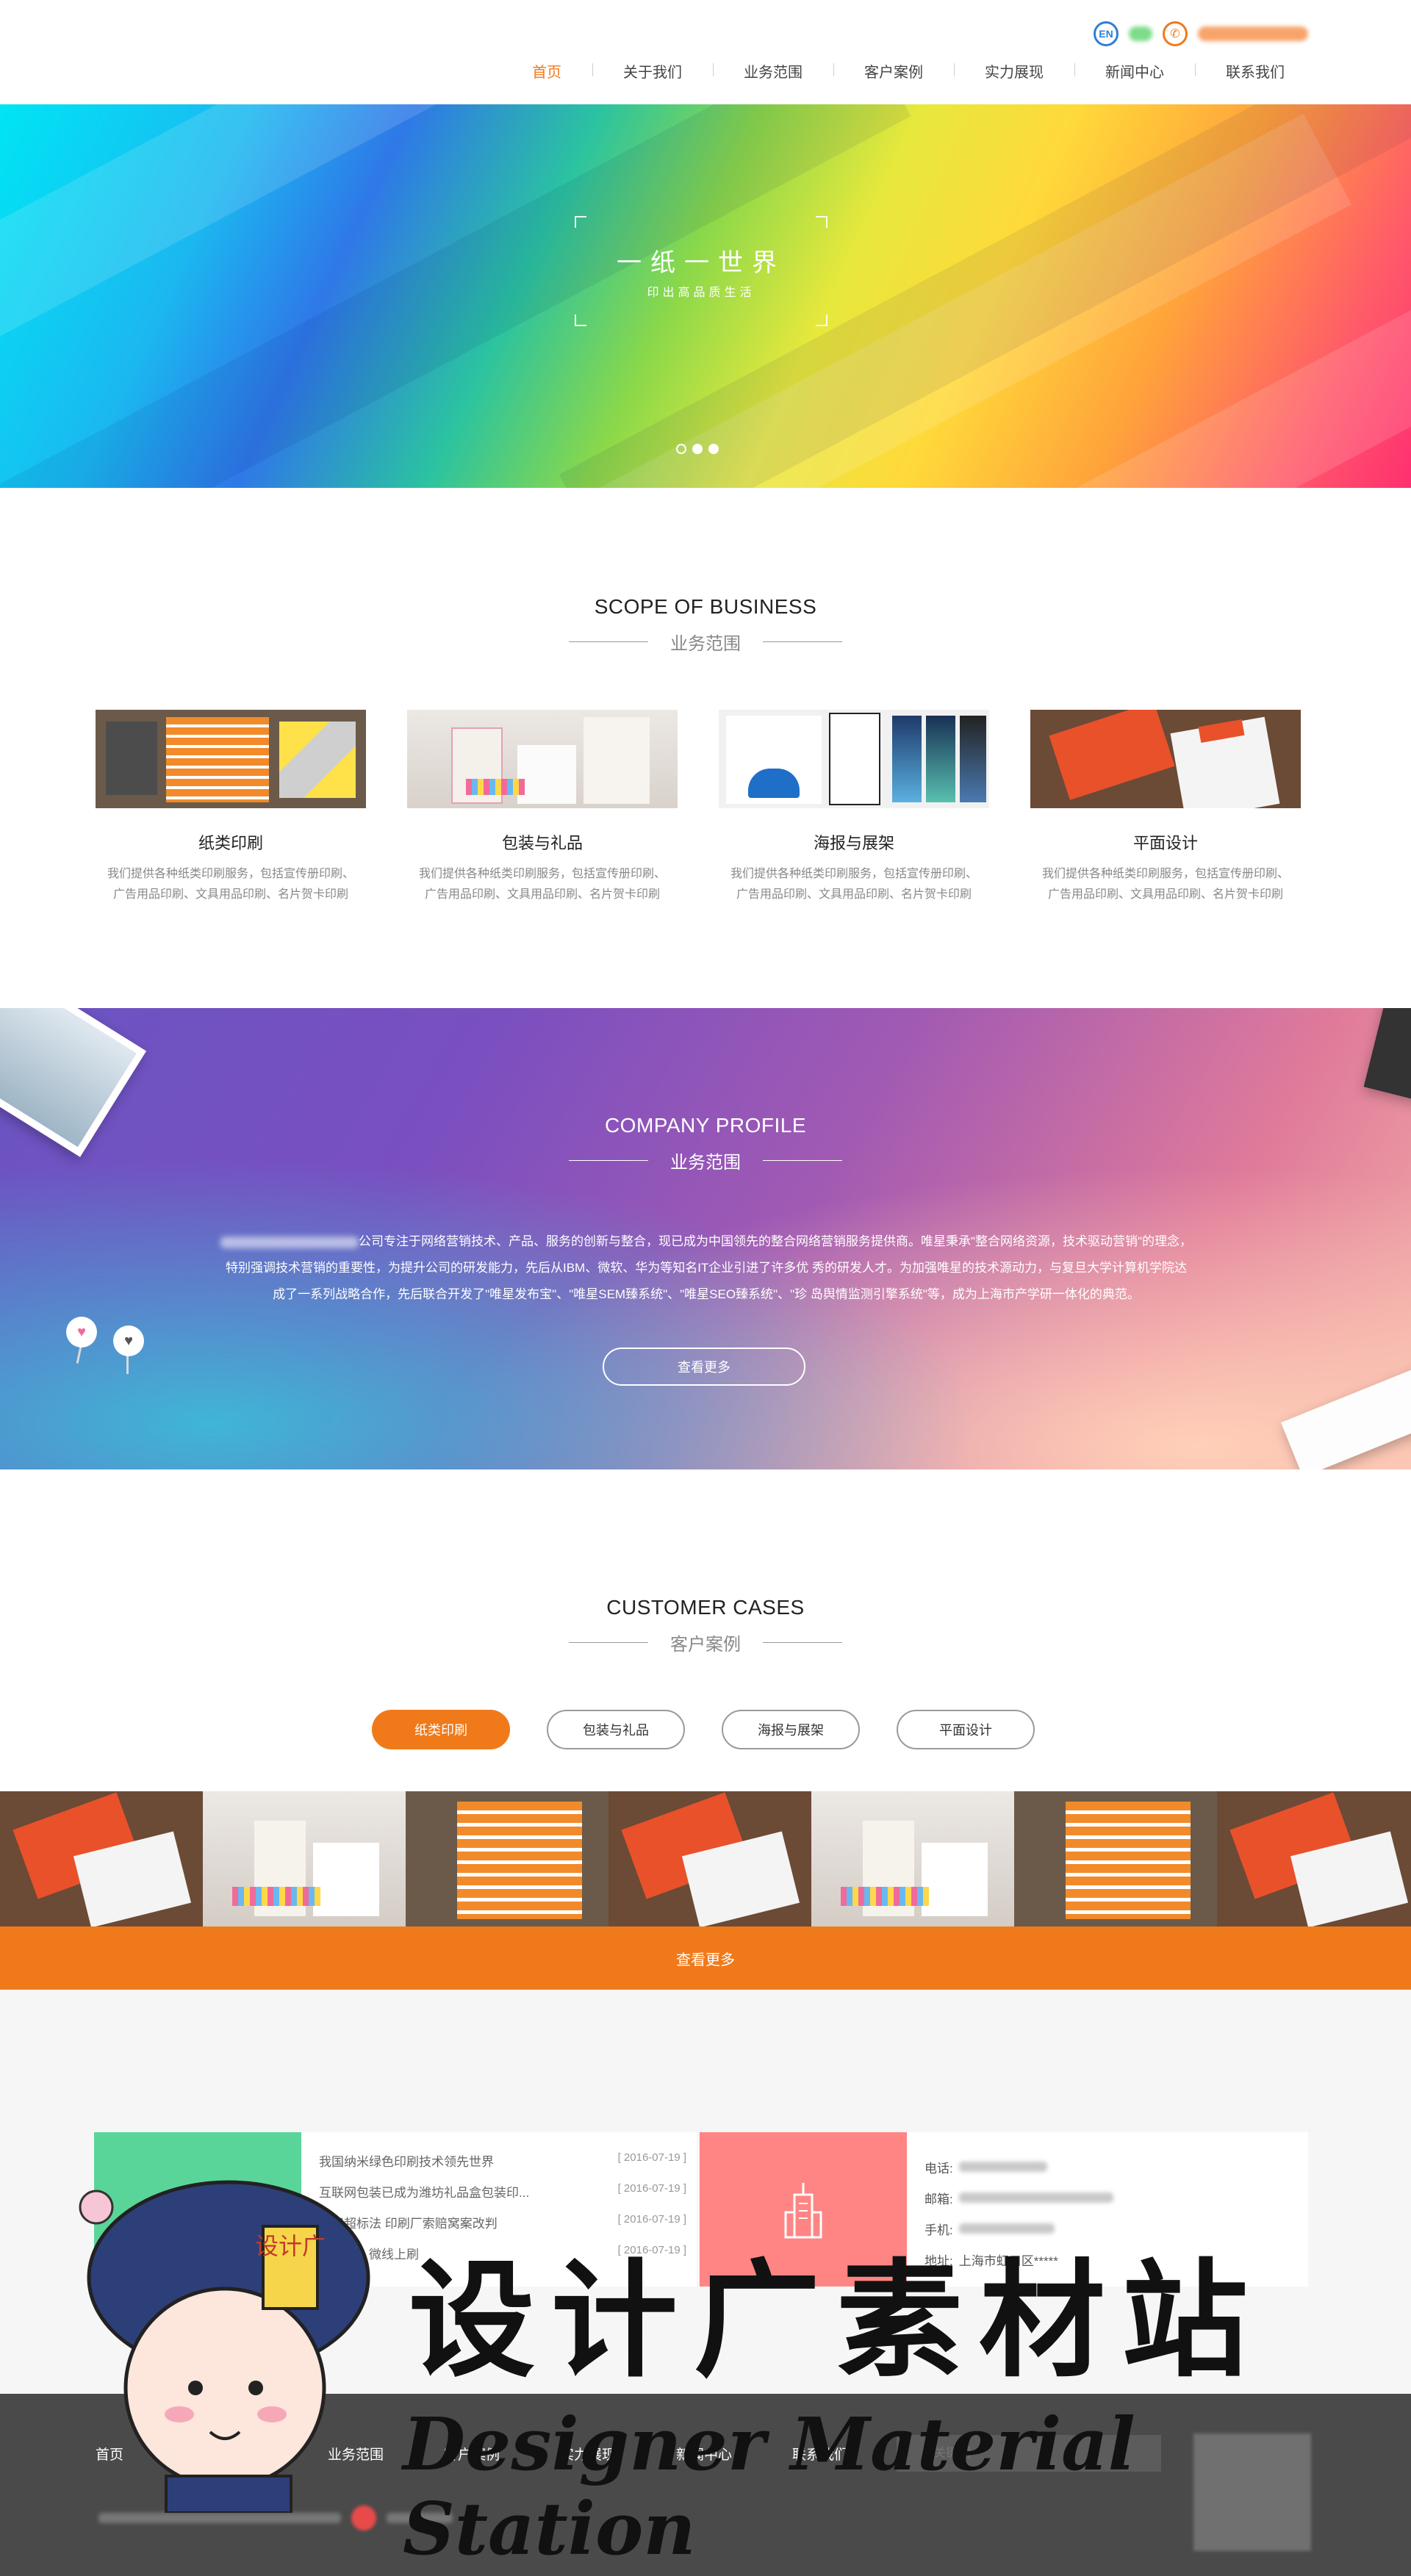 The width and height of the screenshot is (1411, 2576). I want to click on contact-panel: 电话: 邮箱: 手机: 地址: 上海市虹口区*****, so click(1004, 2209).